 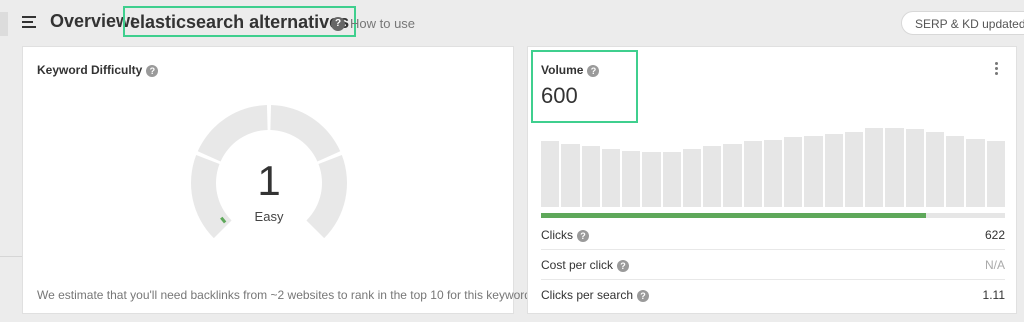 I want to click on metric-label: Cost per click, so click(x=577, y=265).